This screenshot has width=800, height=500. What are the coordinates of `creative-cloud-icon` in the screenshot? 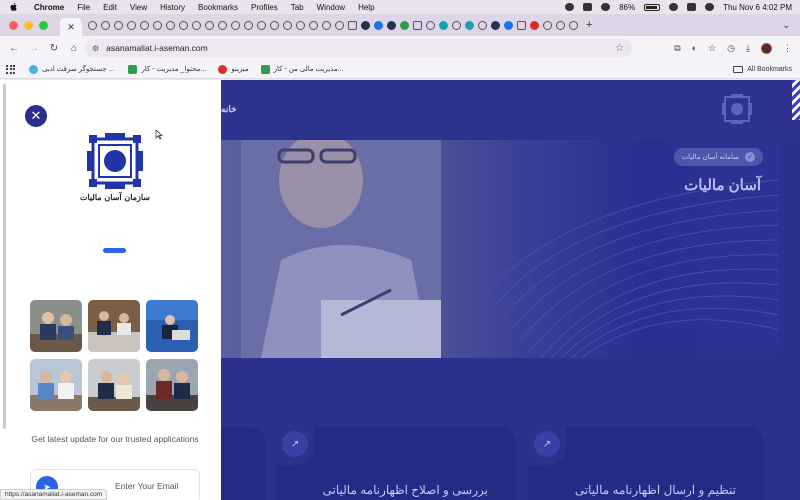 It's located at (570, 7).